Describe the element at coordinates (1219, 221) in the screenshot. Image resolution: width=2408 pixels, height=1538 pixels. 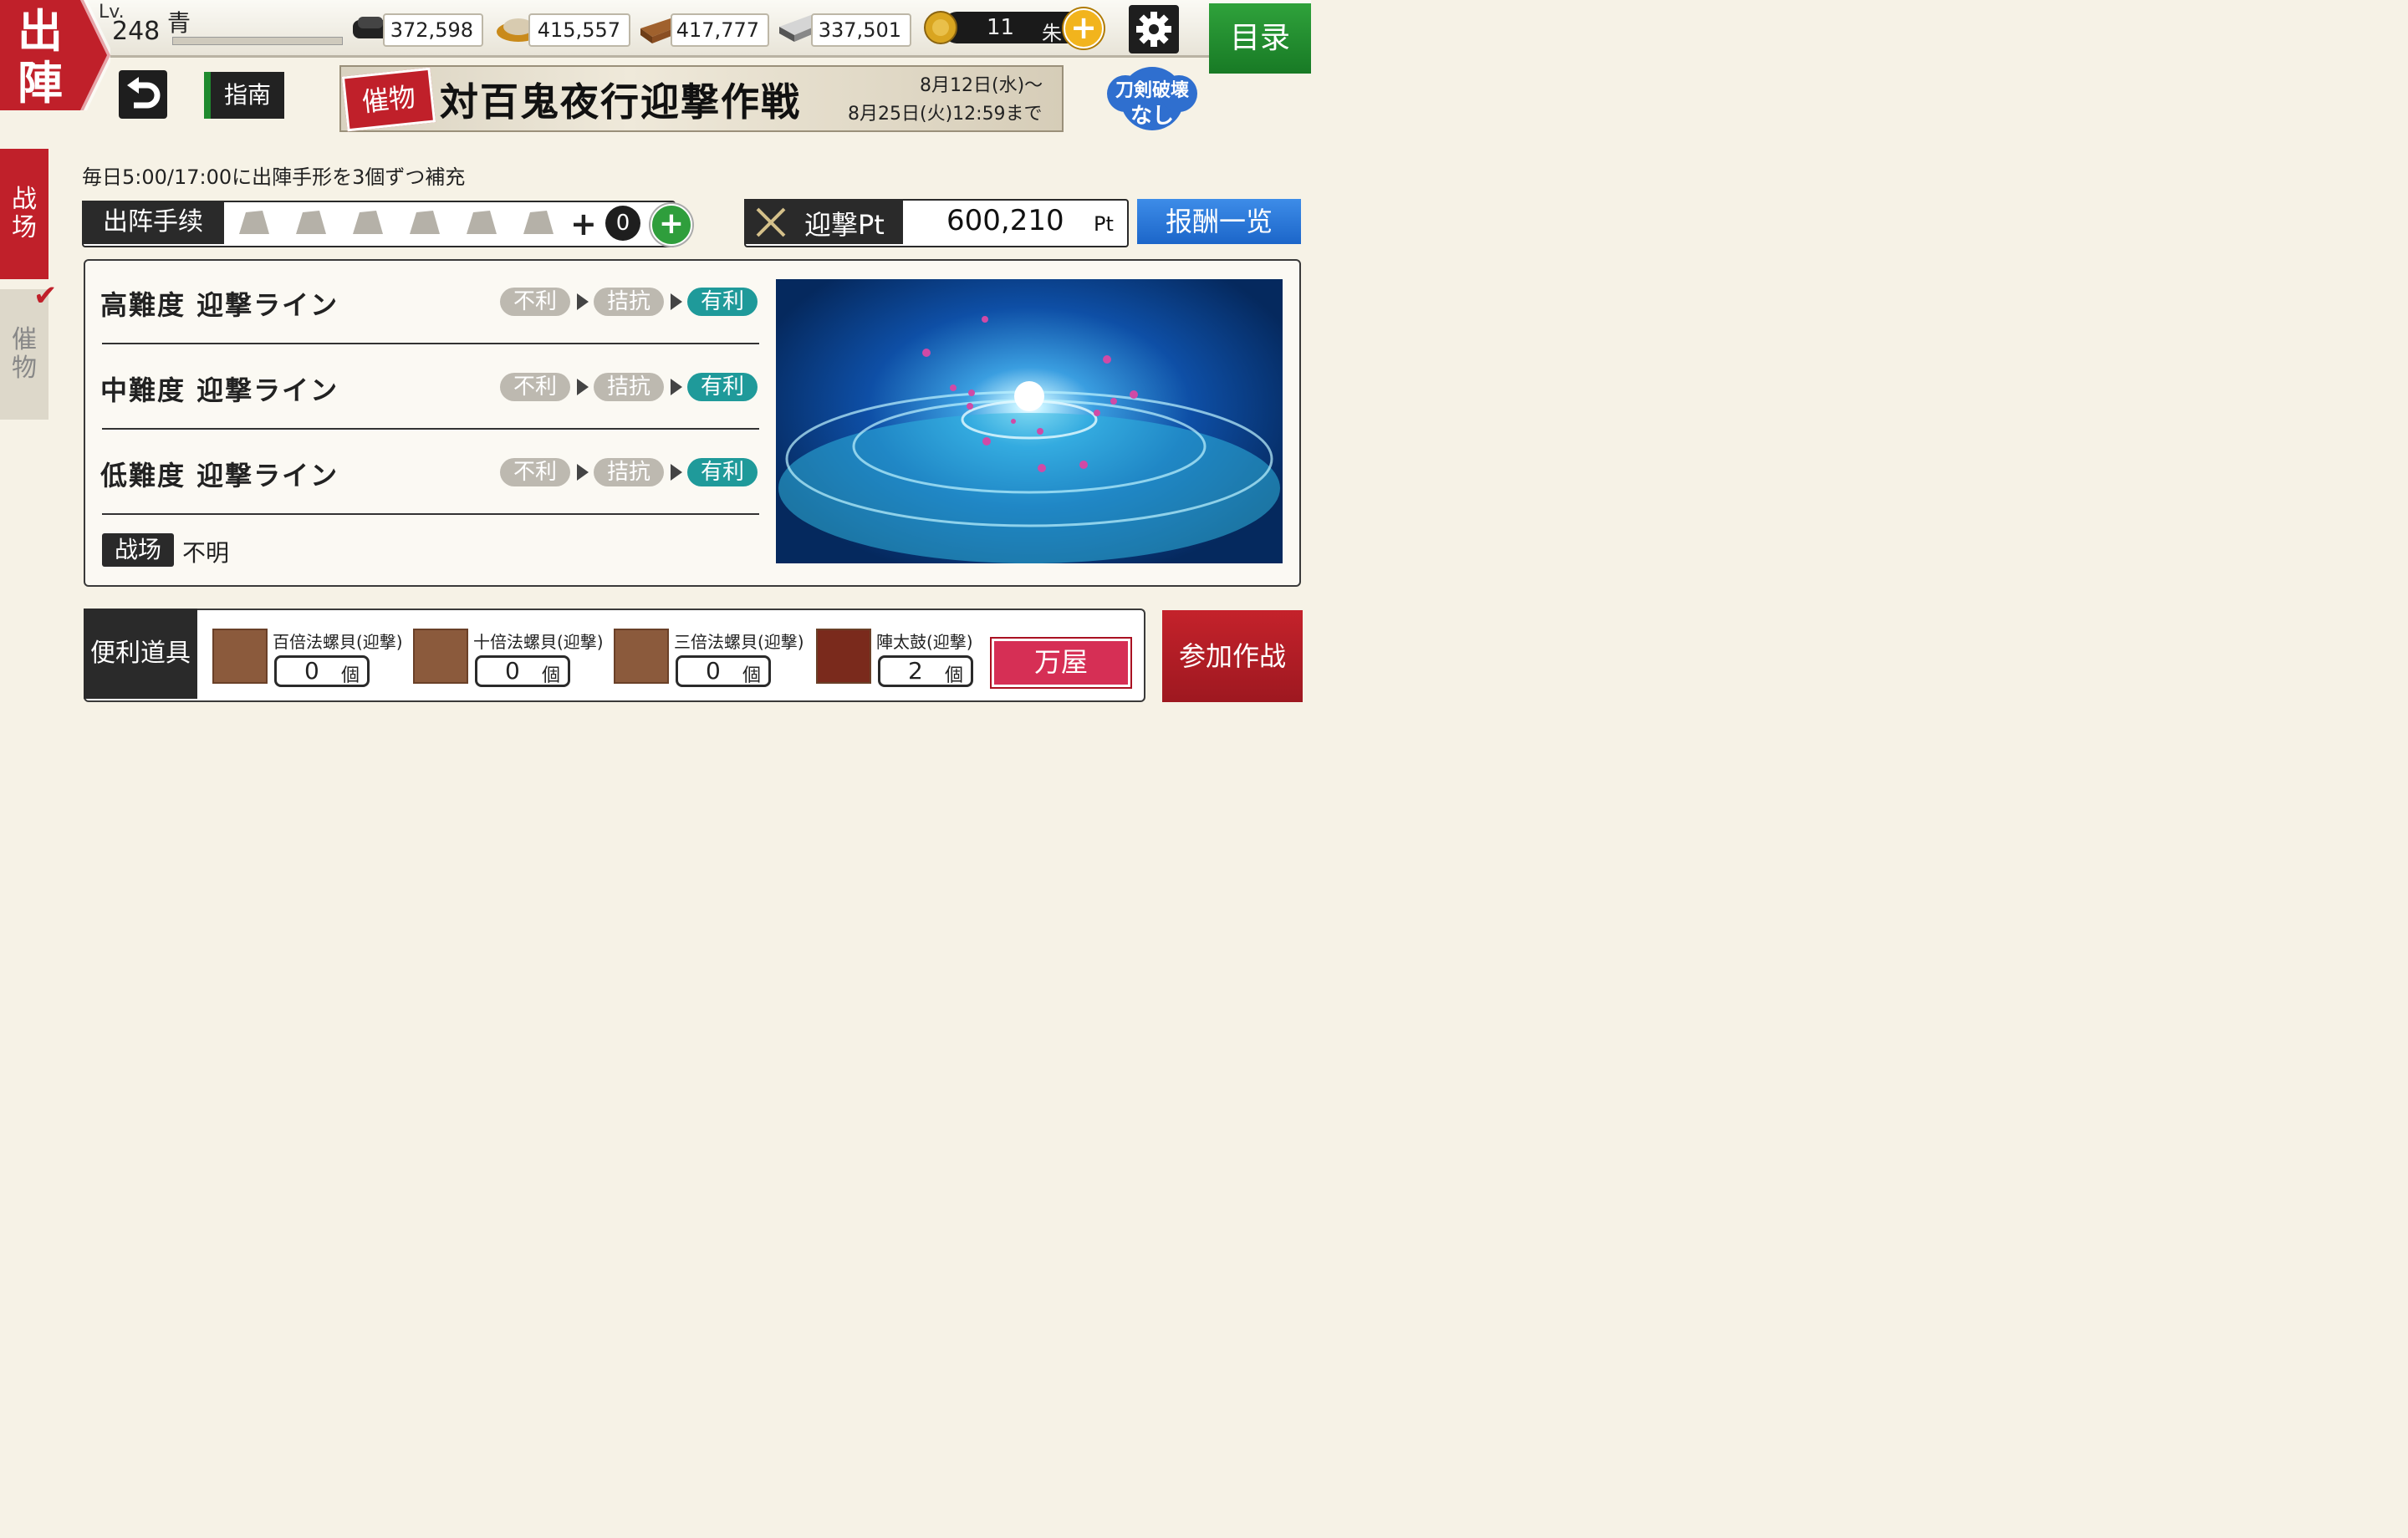
I see `reward-list-button: 报酬一览` at that location.